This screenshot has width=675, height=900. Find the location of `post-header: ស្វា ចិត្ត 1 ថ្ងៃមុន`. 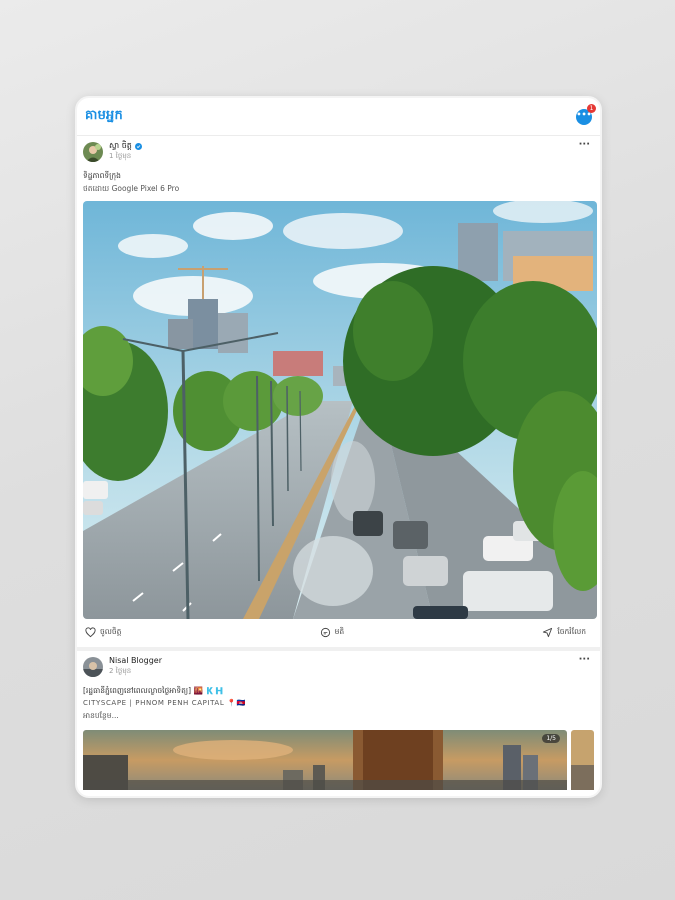

post-header: ស្វា ចិត្ត 1 ថ្ងៃមុន is located at coordinates (338, 152).